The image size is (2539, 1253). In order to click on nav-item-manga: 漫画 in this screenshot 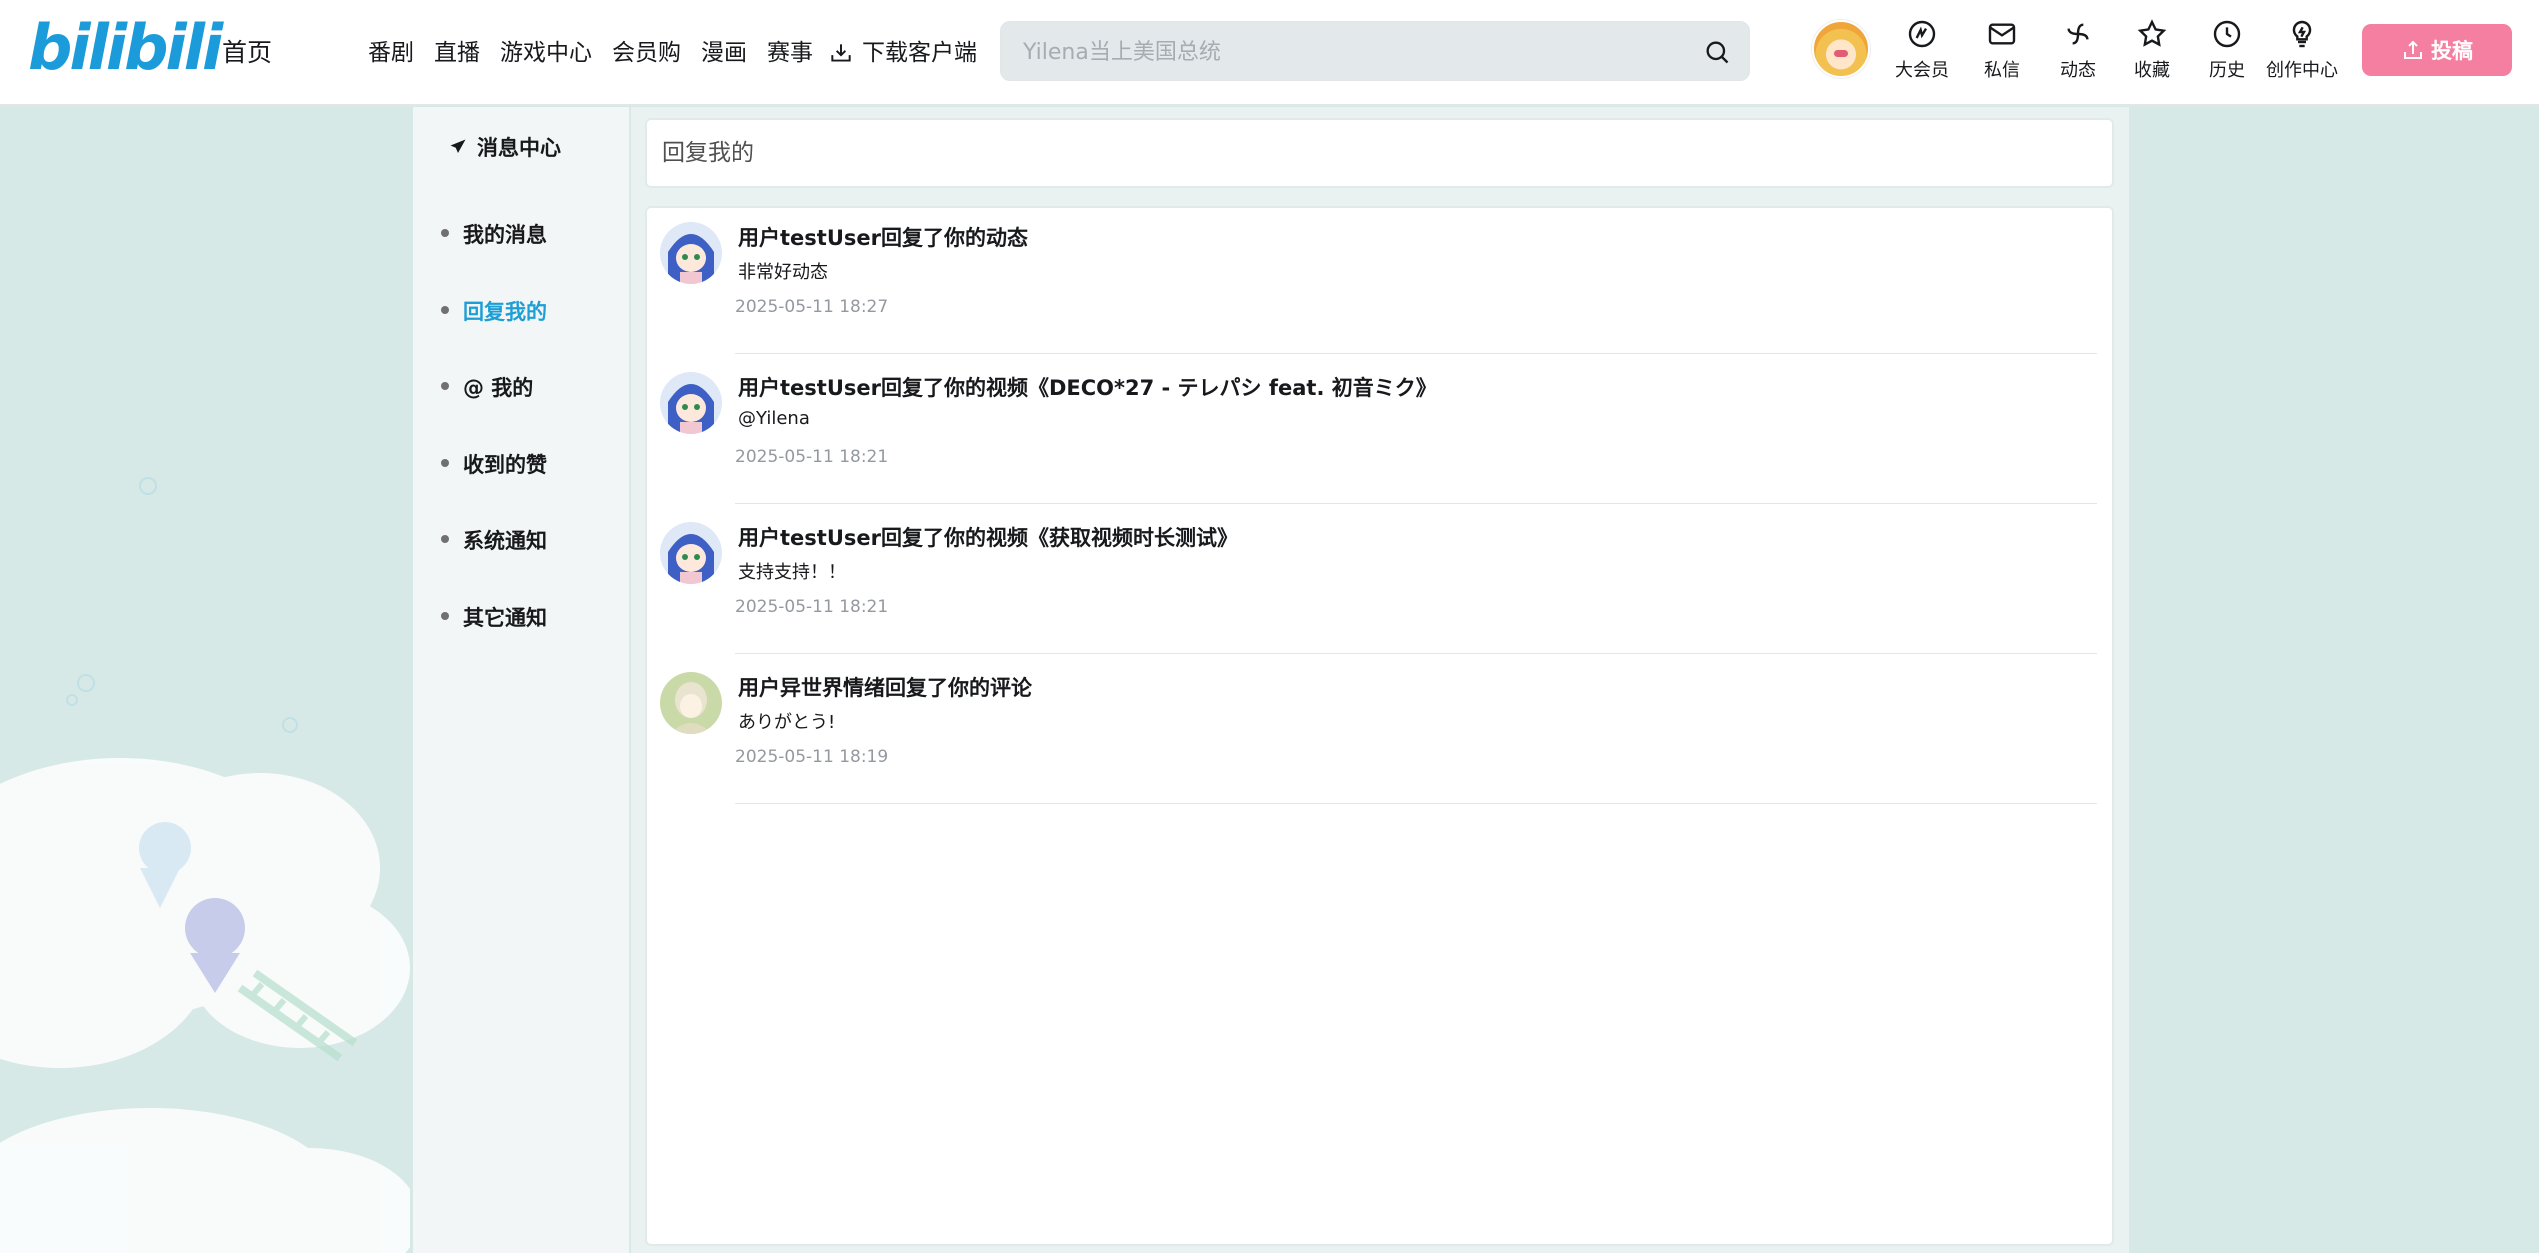, I will do `click(724, 53)`.